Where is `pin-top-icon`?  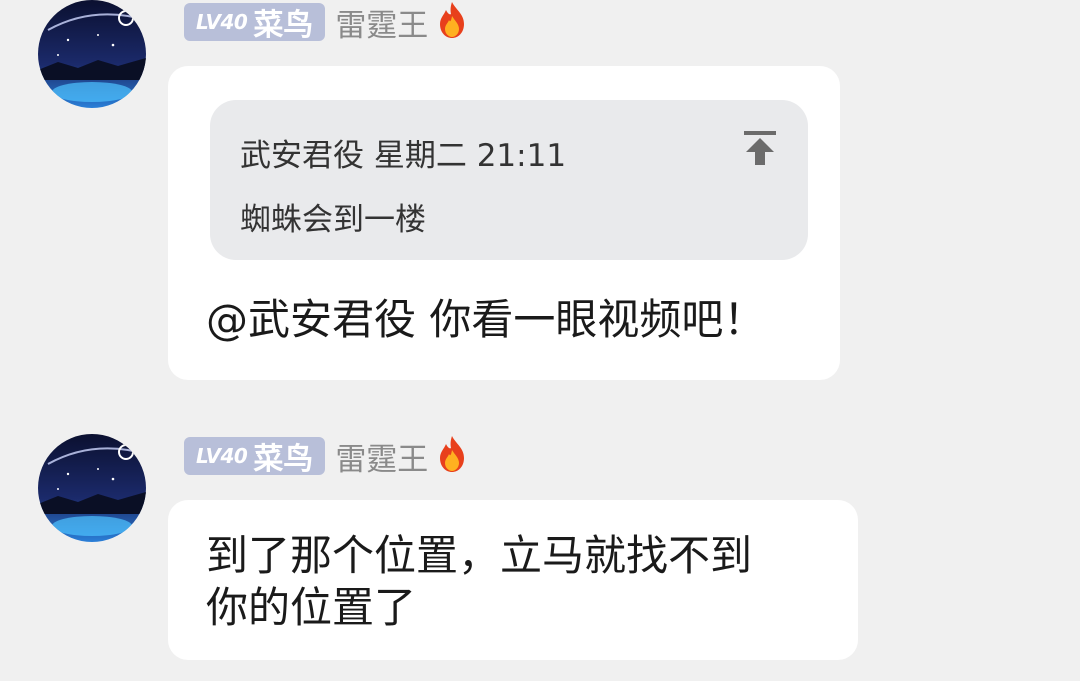
pin-top-icon is located at coordinates (760, 148).